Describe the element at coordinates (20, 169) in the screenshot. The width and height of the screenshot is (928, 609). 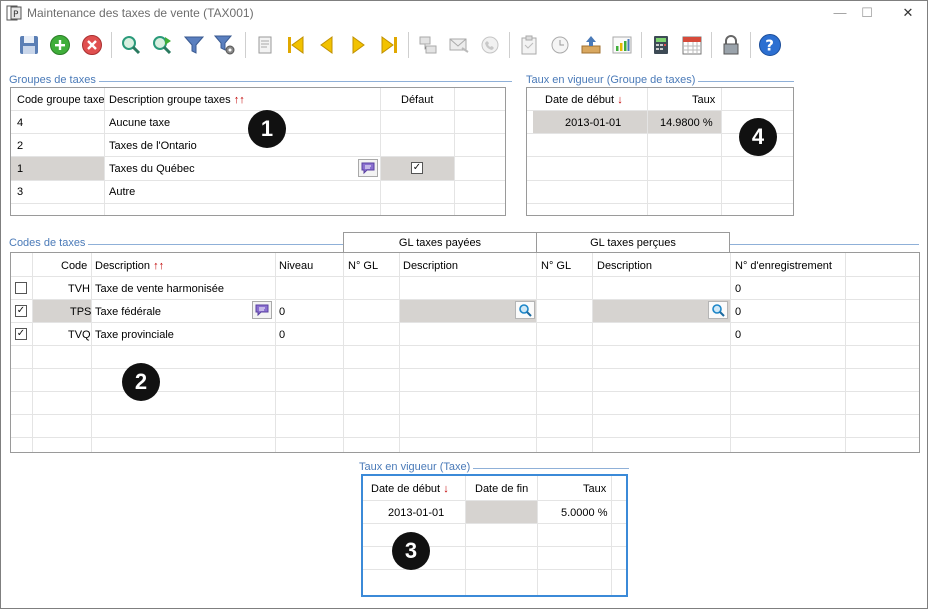
I see `group-code-cell: 1` at that location.